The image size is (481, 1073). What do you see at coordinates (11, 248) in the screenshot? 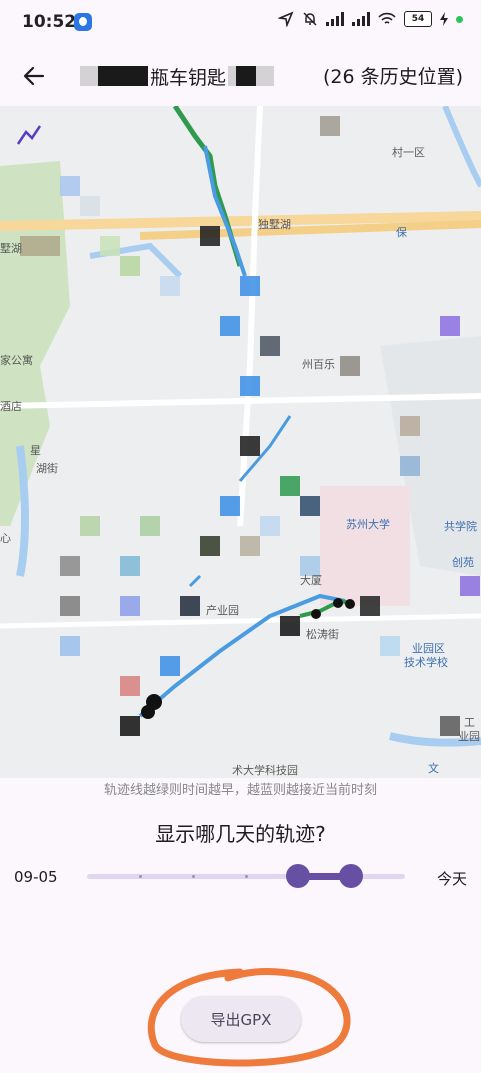
I see `map-label: 墅湖` at bounding box center [11, 248].